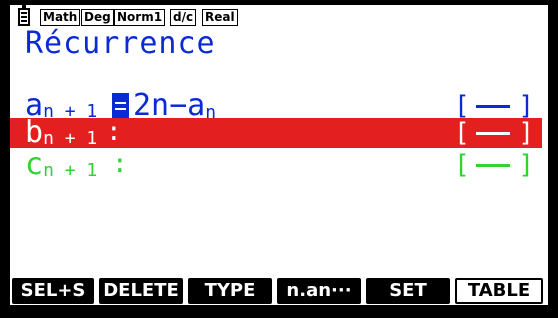 The image size is (558, 318). Describe the element at coordinates (141, 291) in the screenshot. I see `f2-delete-button: DELETE` at that location.